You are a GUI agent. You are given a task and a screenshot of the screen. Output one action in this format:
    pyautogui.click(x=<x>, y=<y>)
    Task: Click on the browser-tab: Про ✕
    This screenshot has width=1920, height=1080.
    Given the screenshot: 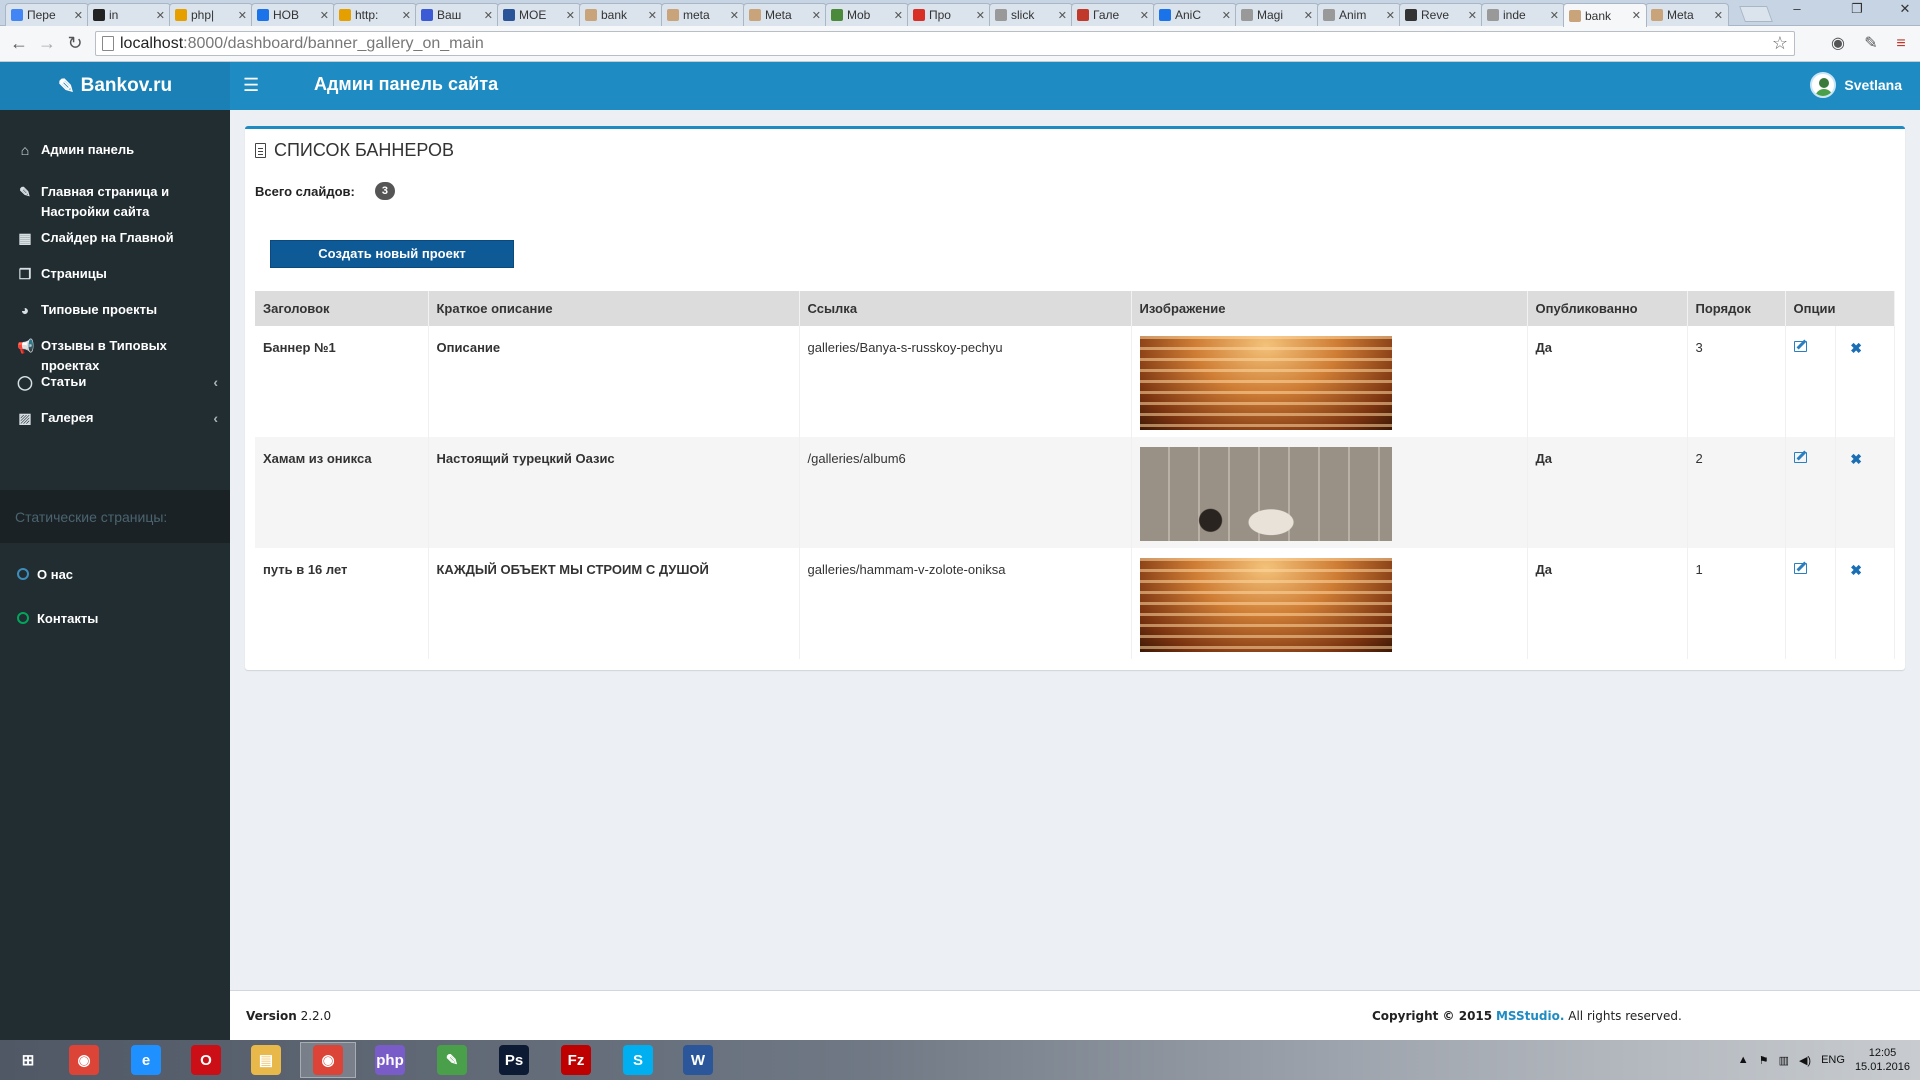 What is the action you would take?
    pyautogui.click(x=949, y=14)
    